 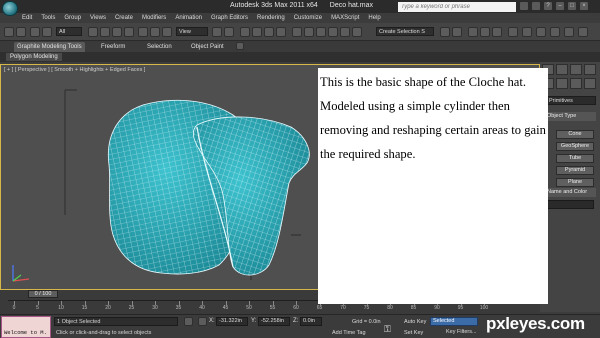 What do you see at coordinates (575, 158) in the screenshot?
I see `tube-button: Tube` at bounding box center [575, 158].